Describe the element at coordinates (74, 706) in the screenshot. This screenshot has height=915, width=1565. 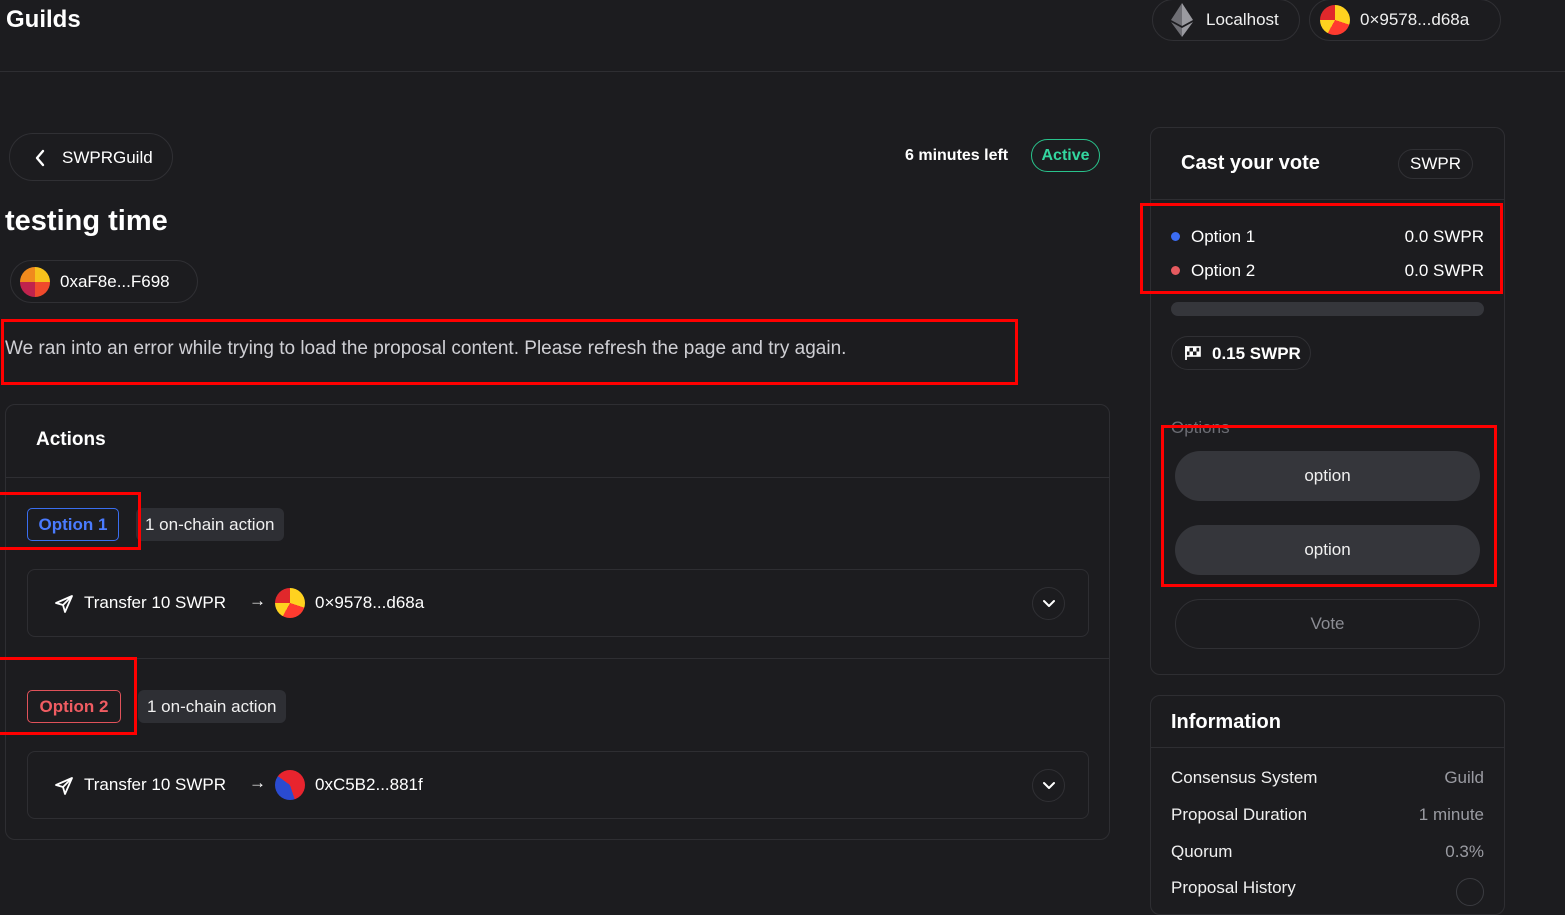
I see `option-2-badge: Option 2` at that location.